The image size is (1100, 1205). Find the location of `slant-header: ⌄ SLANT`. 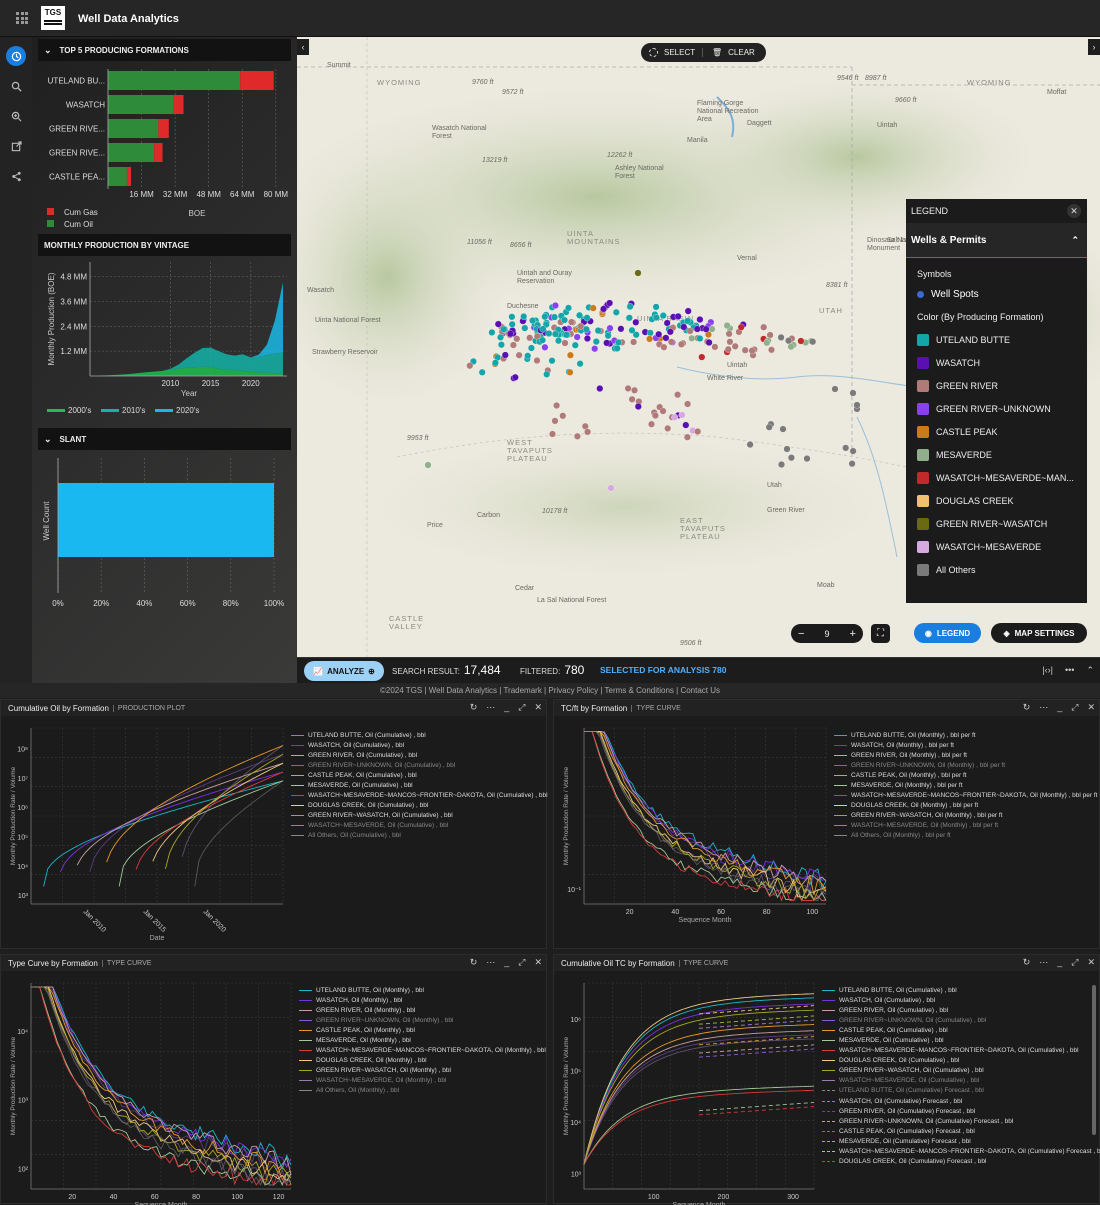

slant-header: ⌄ SLANT is located at coordinates (164, 439).